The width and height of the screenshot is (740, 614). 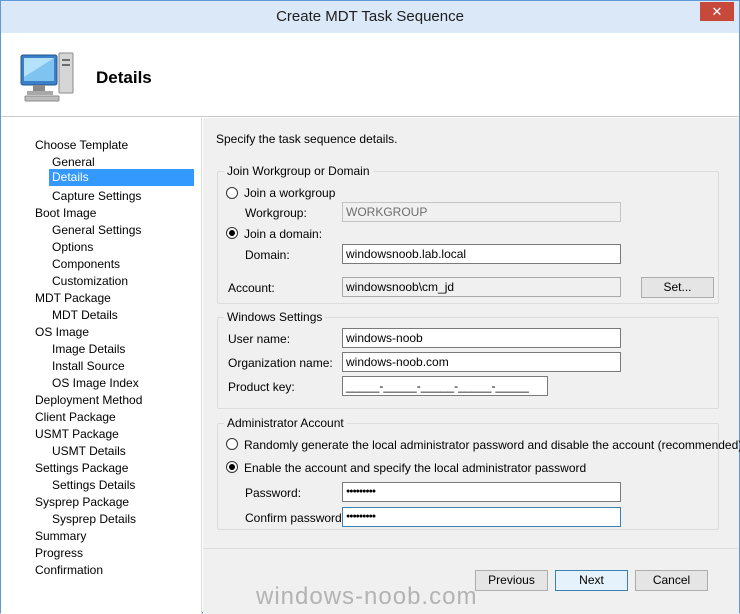 I want to click on nav-item-capture-settings: Capture Settings, so click(x=96, y=196).